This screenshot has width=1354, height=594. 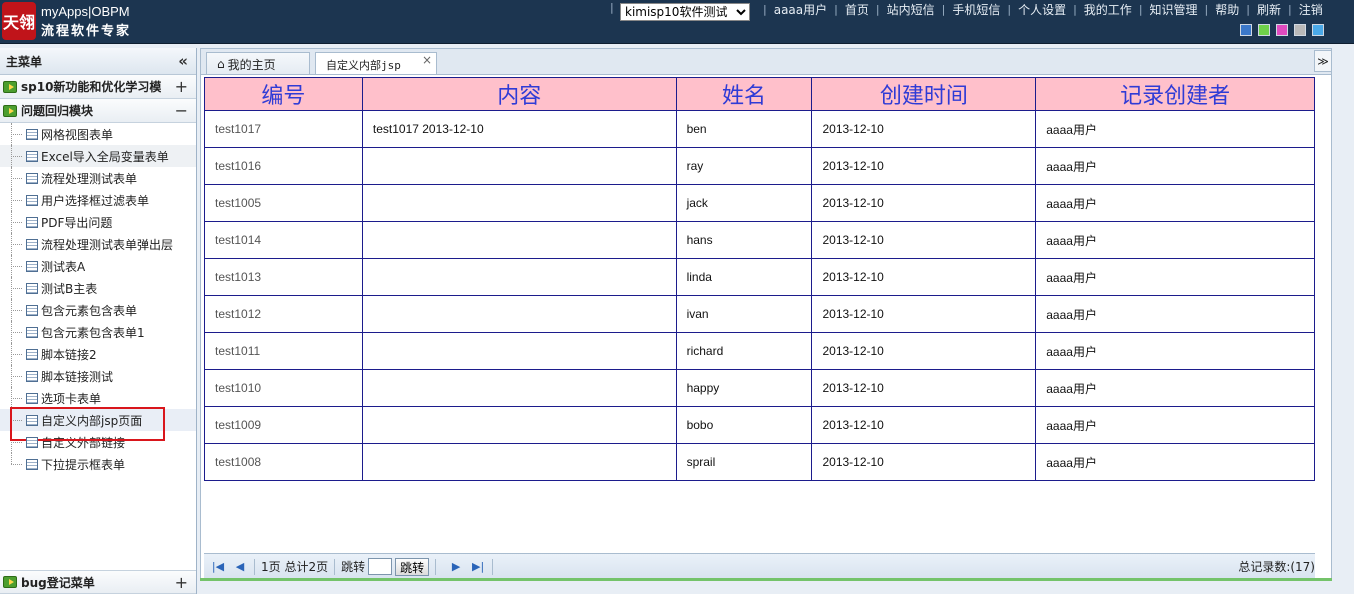 What do you see at coordinates (83, 464) in the screenshot?
I see `menu-item-label: 下拉提示框表单` at bounding box center [83, 464].